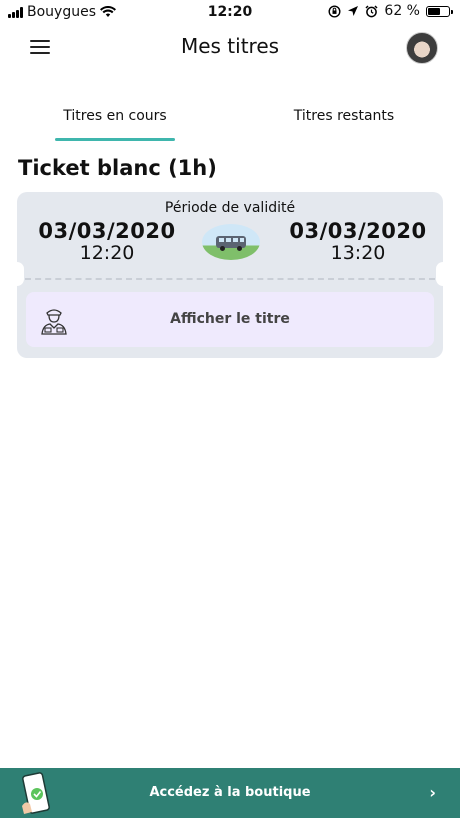  What do you see at coordinates (117, 168) in the screenshot?
I see `ticket-title: Ticket blanc (1h)` at bounding box center [117, 168].